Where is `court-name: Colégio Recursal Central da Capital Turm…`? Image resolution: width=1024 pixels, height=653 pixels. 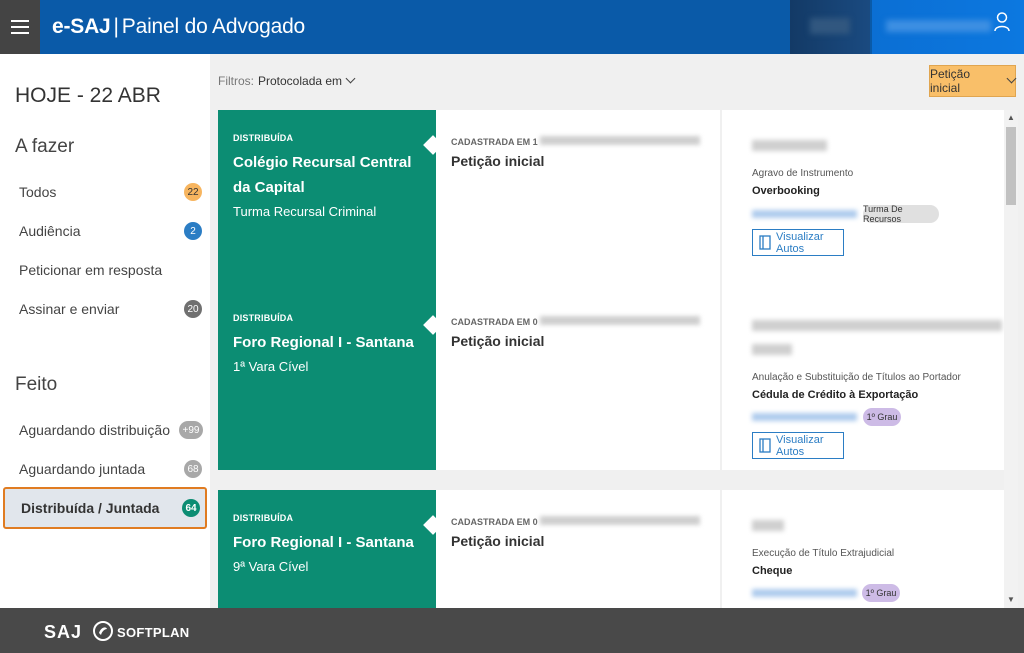
court-name: Colégio Recursal Central da Capital Turm… is located at coordinates (328, 187).